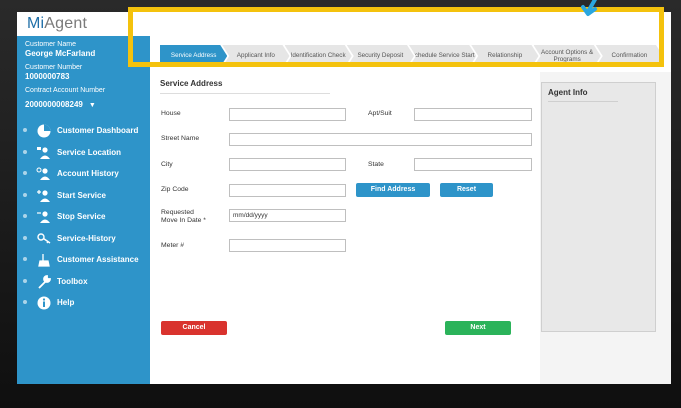  What do you see at coordinates (173, 245) in the screenshot?
I see `meter-label: Meter #` at bounding box center [173, 245].